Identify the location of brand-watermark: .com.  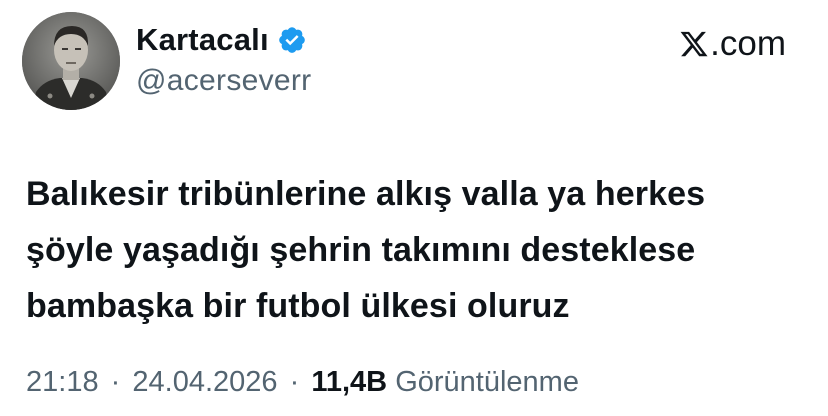
(732, 44).